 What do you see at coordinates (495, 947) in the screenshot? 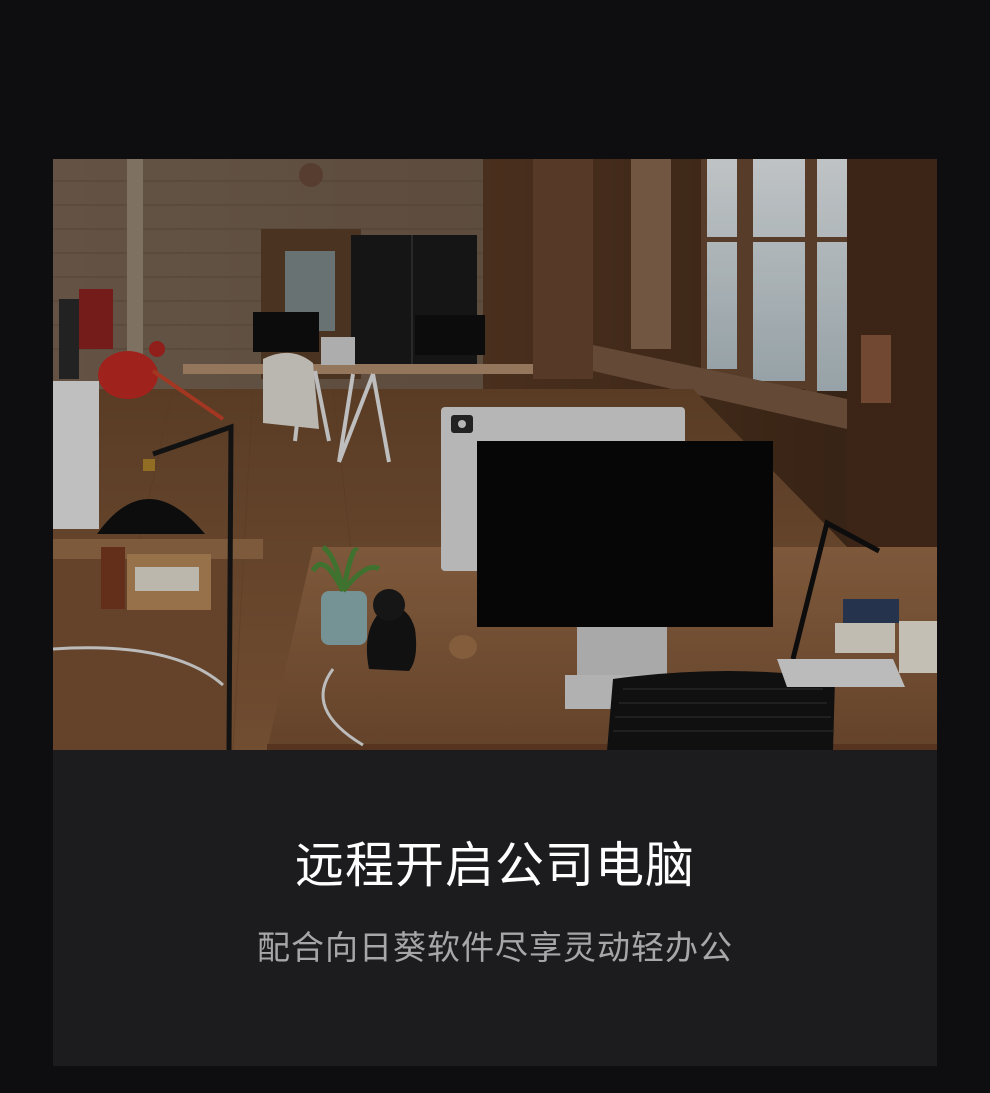
I see `banner-subtitle: 配合向日葵软件尽享灵动轻办公` at bounding box center [495, 947].